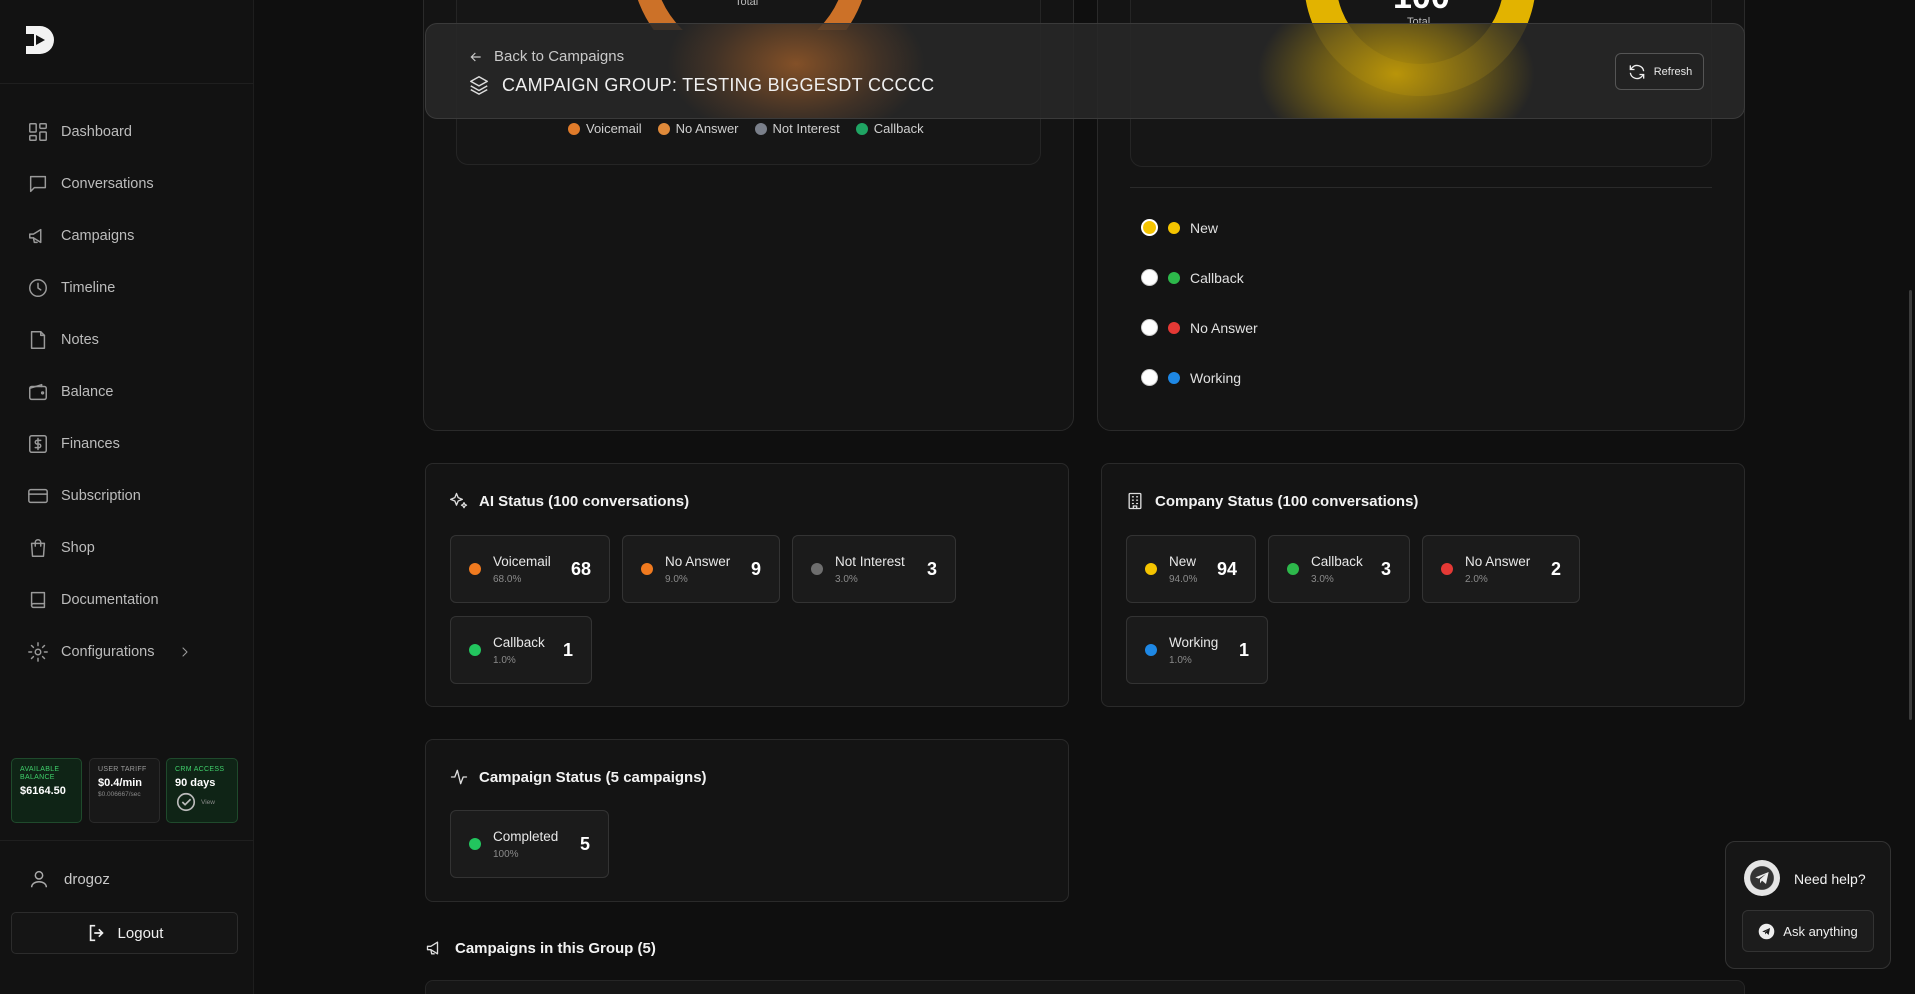 This screenshot has width=1915, height=994. I want to click on legend-item-voicemail: Voicemail, so click(605, 128).